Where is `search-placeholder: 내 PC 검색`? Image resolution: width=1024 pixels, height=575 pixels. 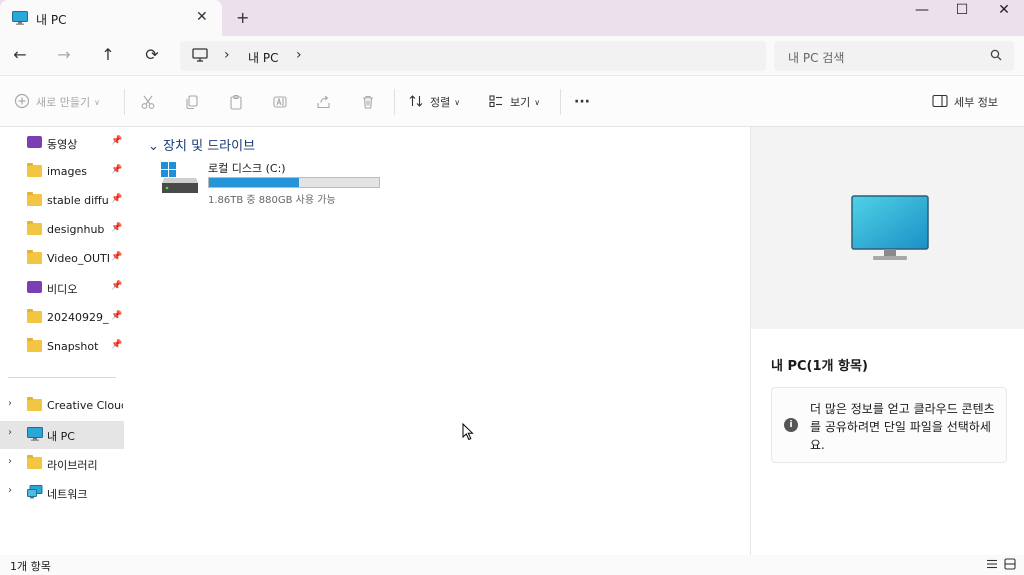
search-placeholder: 내 PC 검색 is located at coordinates (816, 58).